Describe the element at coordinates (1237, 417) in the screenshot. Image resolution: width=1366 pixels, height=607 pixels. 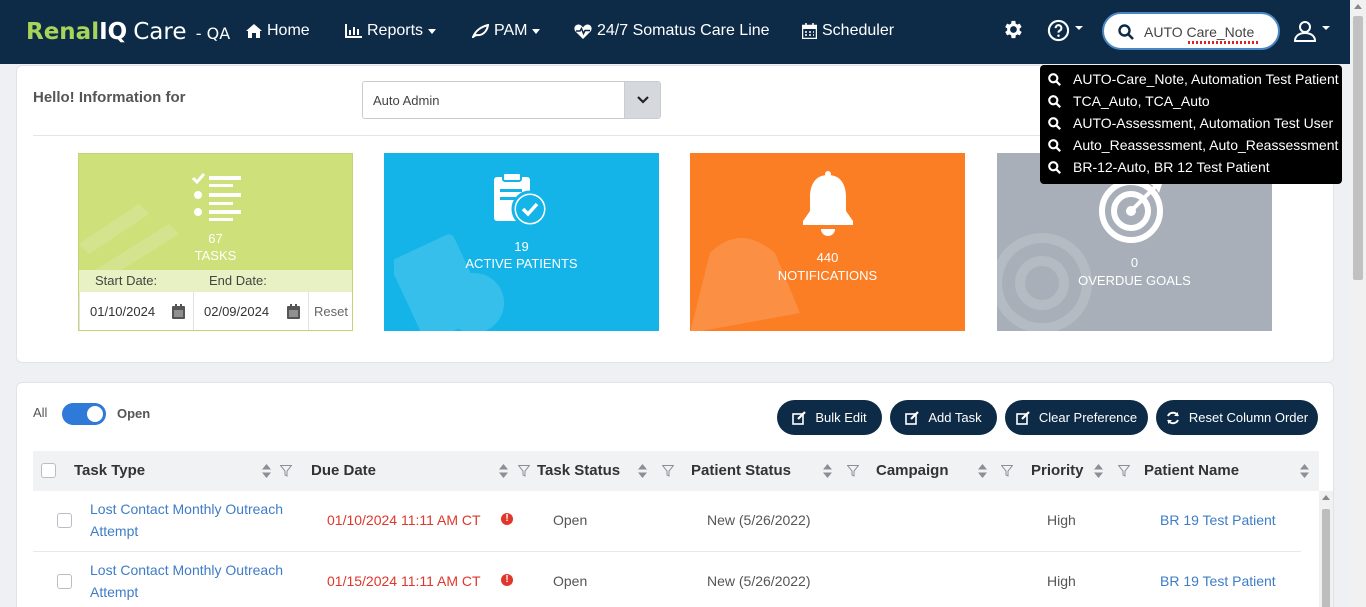
I see `reset-column-order-button: Reset Column Order` at that location.